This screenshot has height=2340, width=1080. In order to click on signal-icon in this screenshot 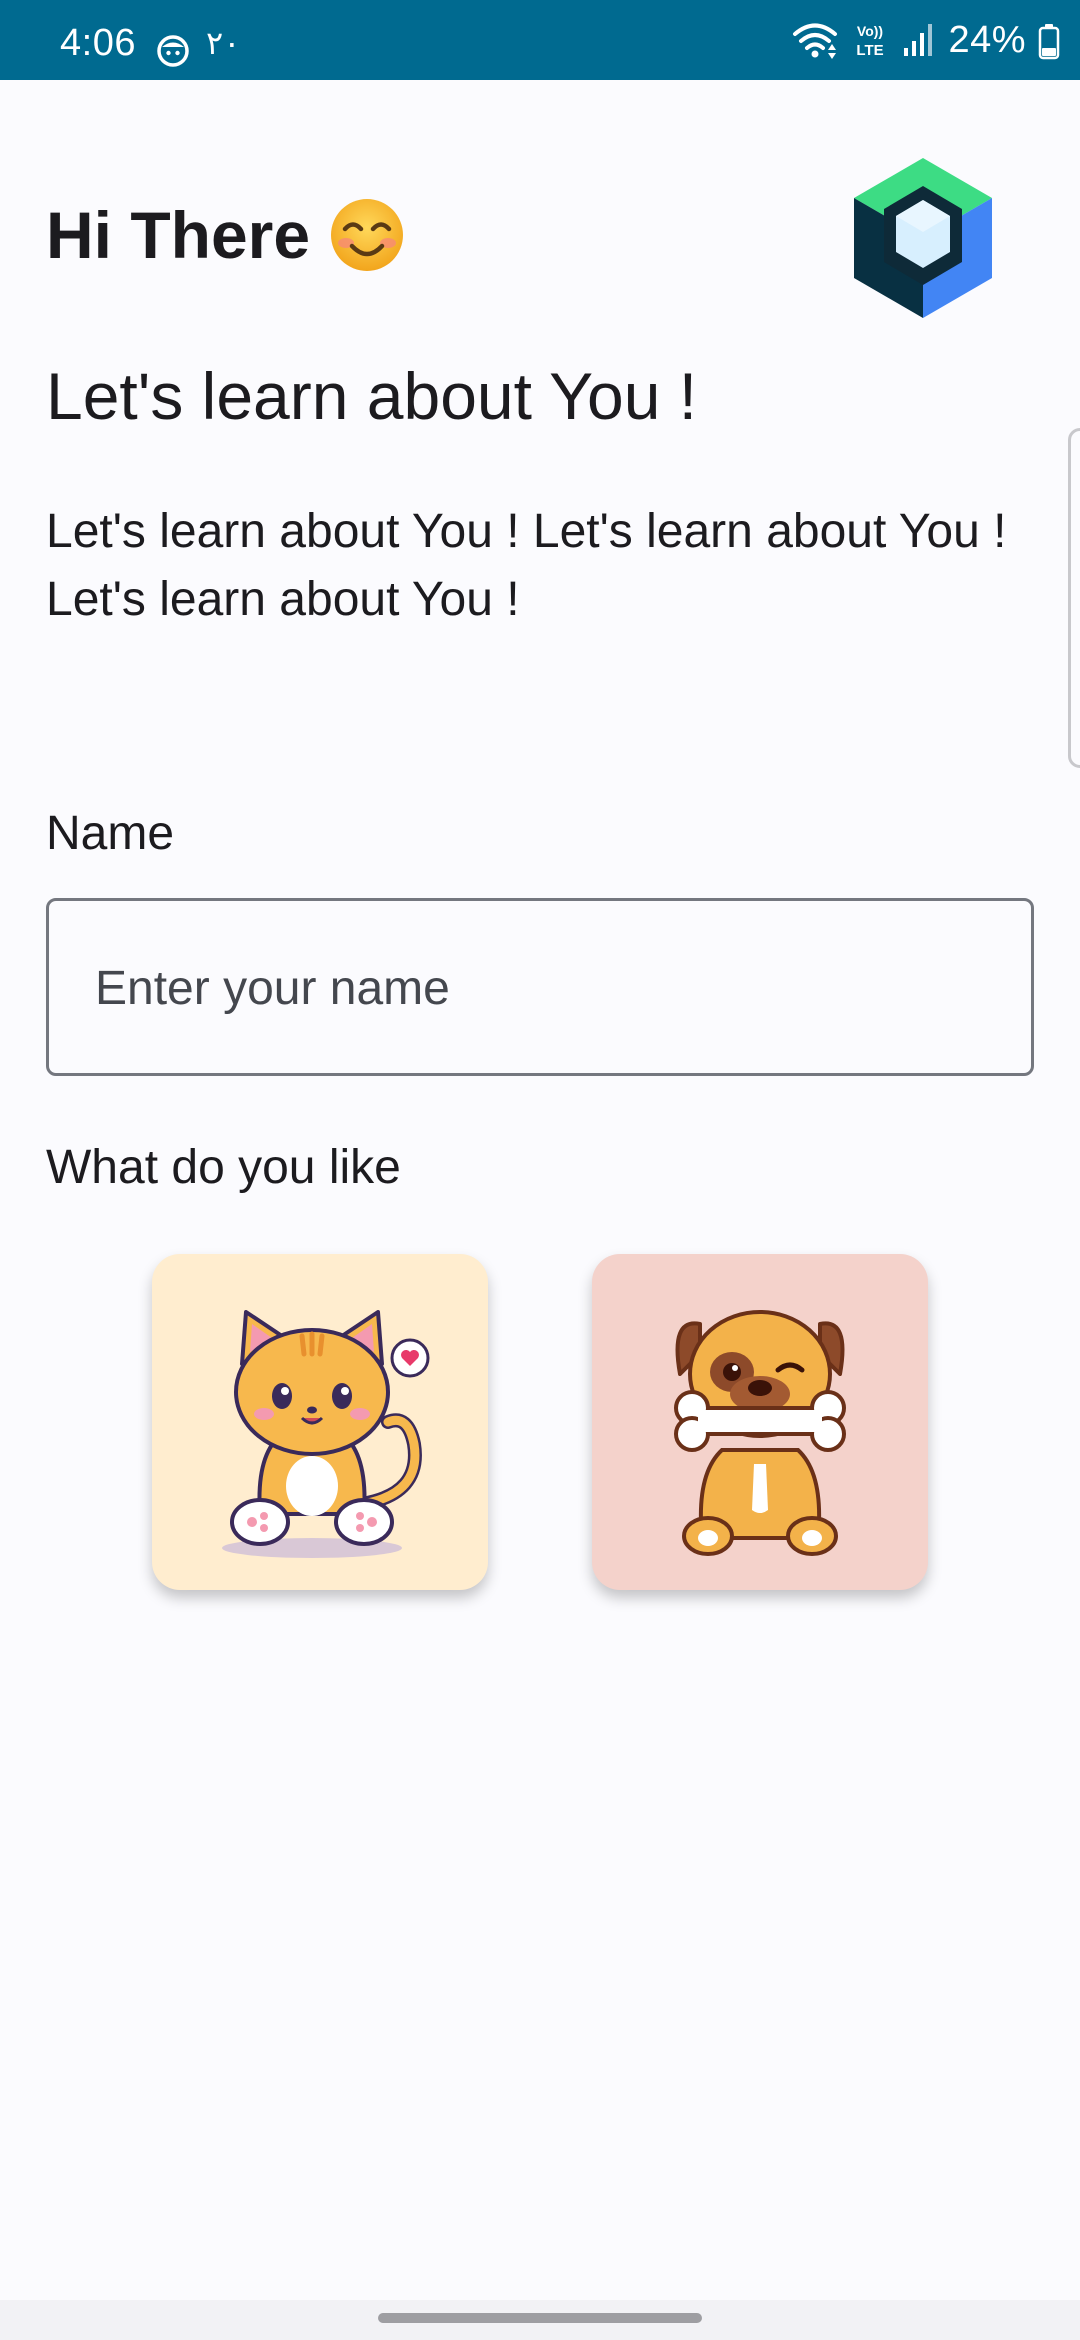, I will do `click(918, 40)`.